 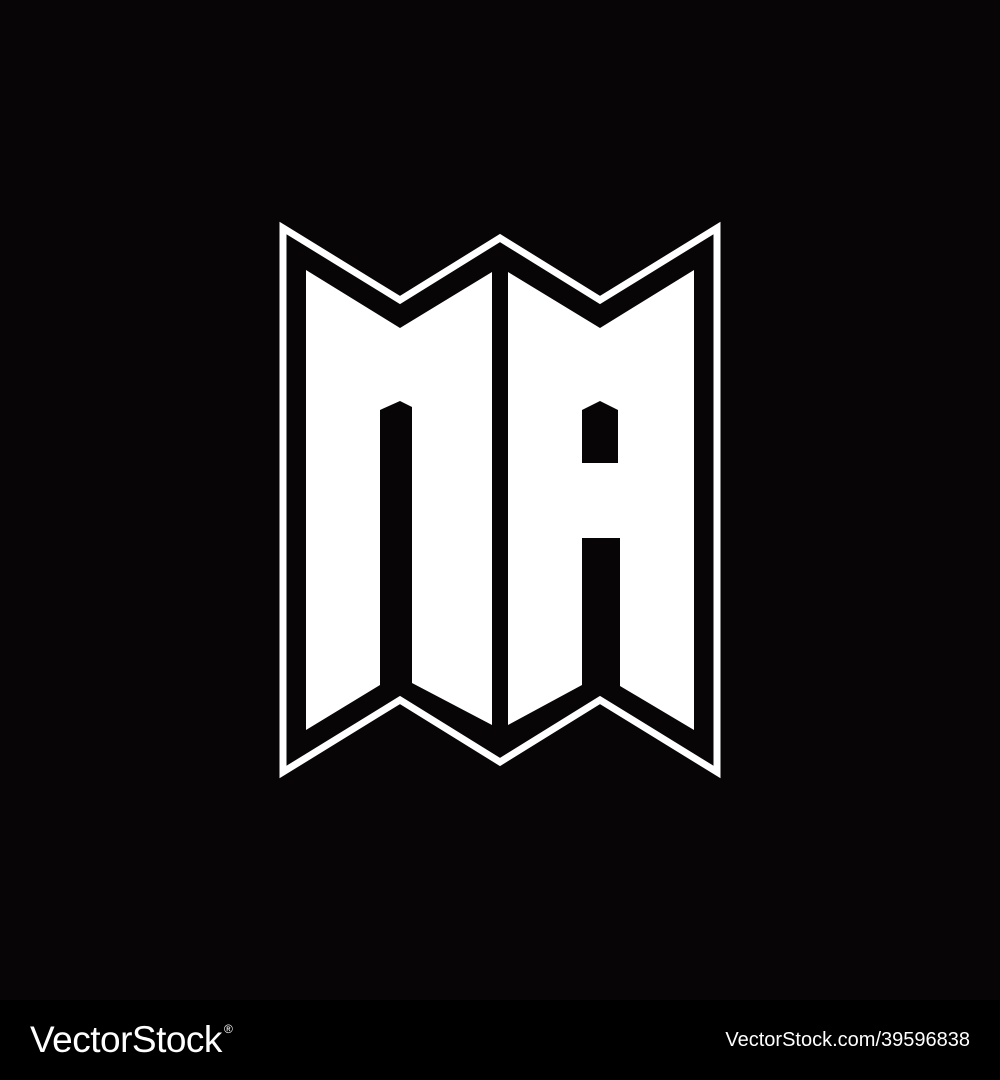 I want to click on registered-mark: ®, so click(x=228, y=1029).